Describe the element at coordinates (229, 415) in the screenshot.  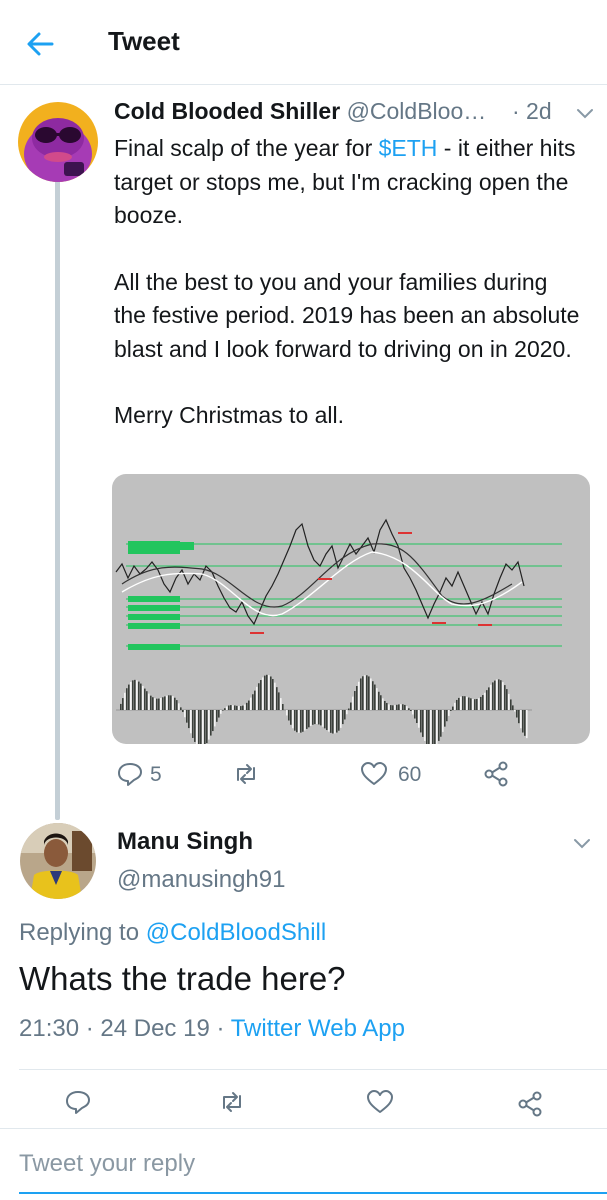
I see `tweet-paragraph-3: Merry Christmas to all.` at that location.